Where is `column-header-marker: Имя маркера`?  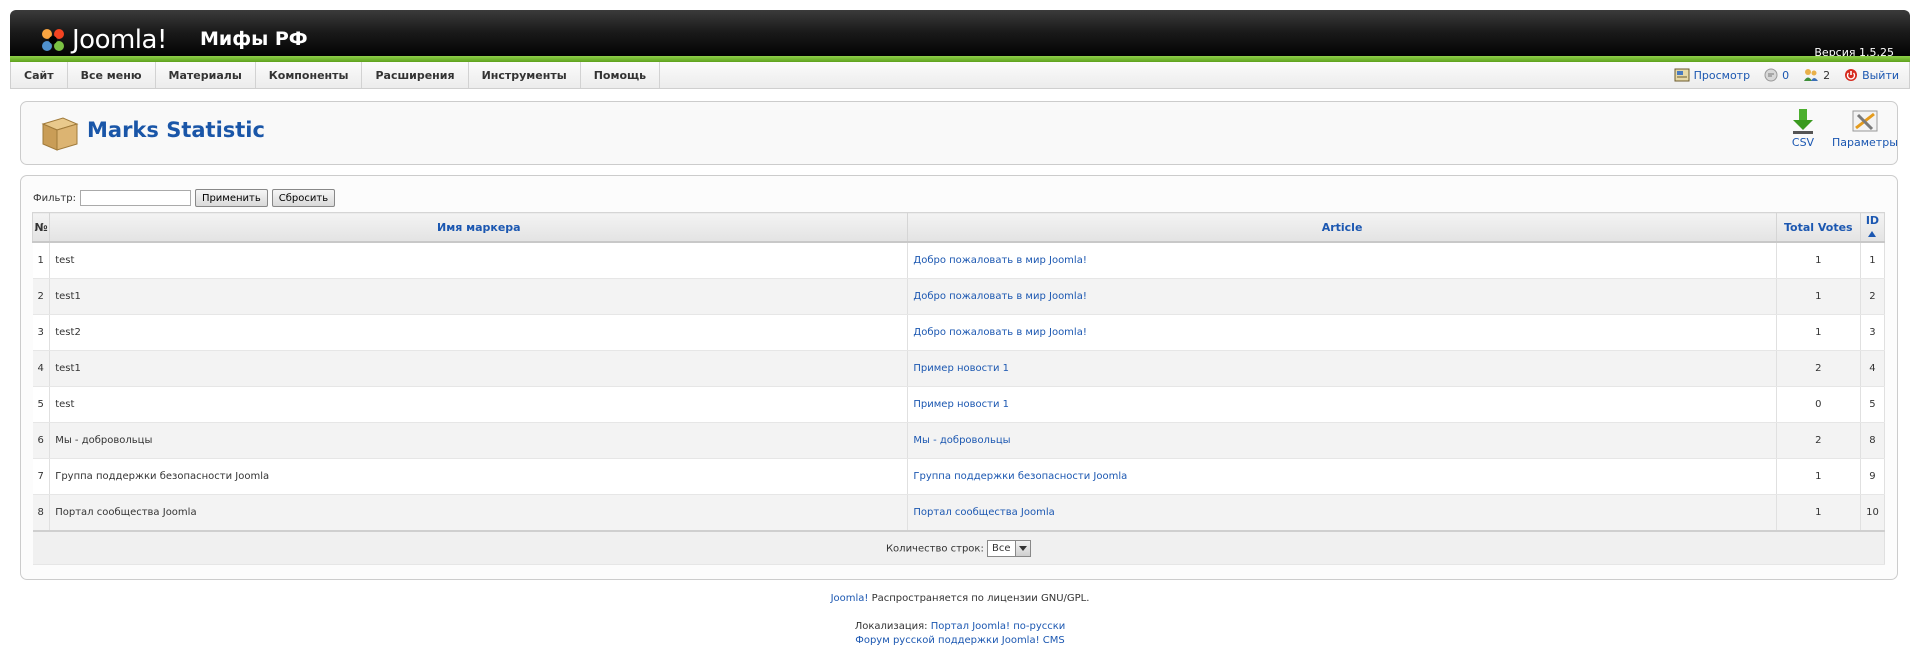 column-header-marker: Имя маркера is located at coordinates (479, 227).